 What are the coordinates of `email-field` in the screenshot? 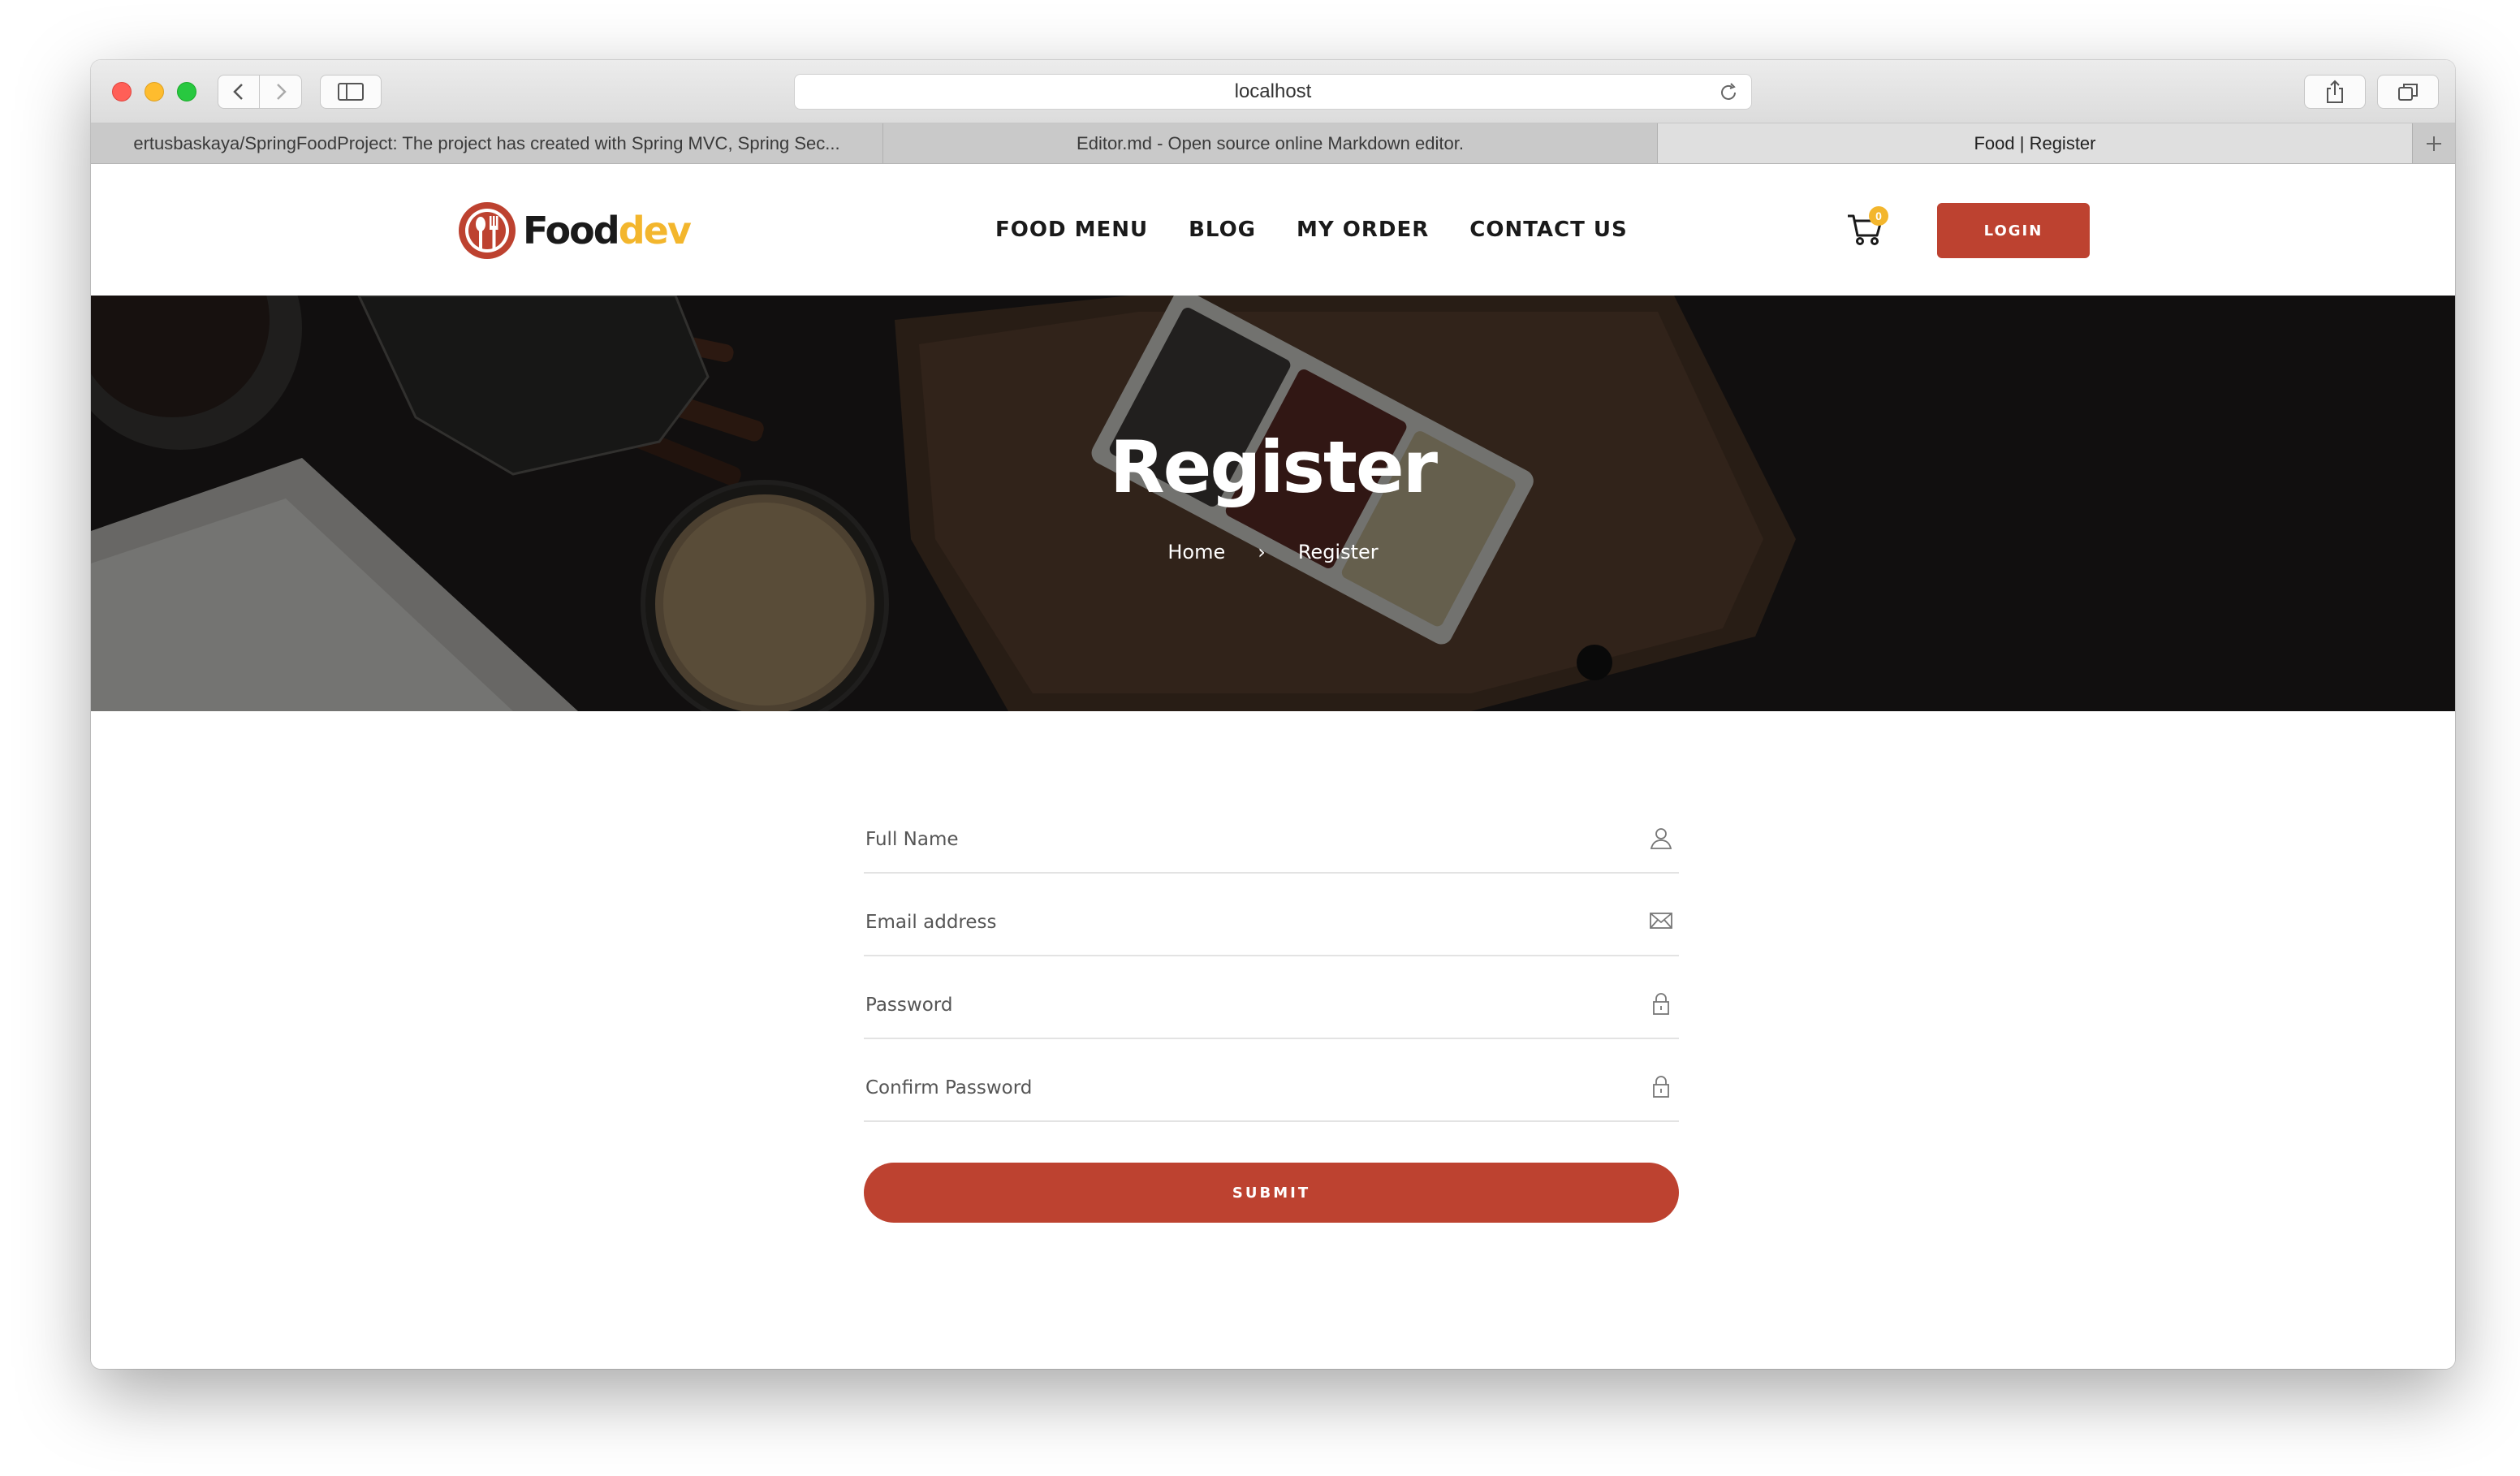 It's located at (1271, 915).